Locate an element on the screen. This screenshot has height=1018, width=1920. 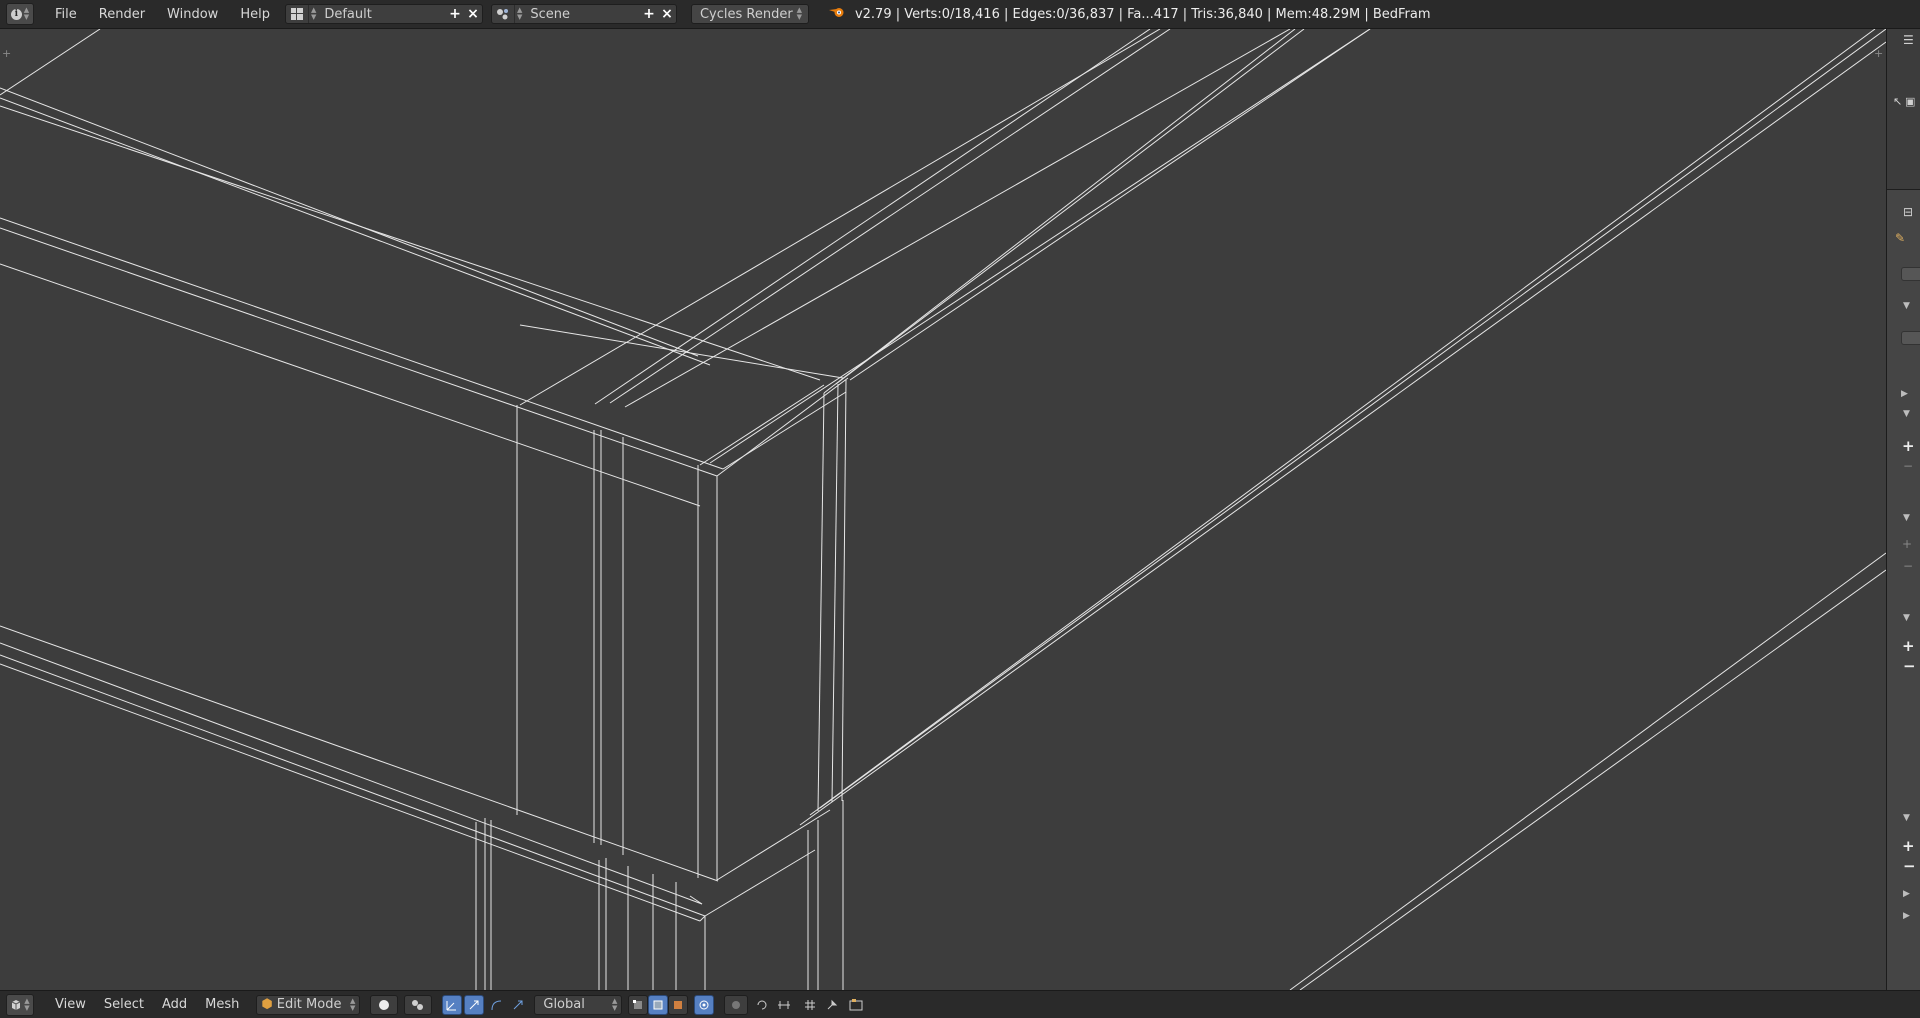
snap-target-button is located at coordinates (832, 1005).